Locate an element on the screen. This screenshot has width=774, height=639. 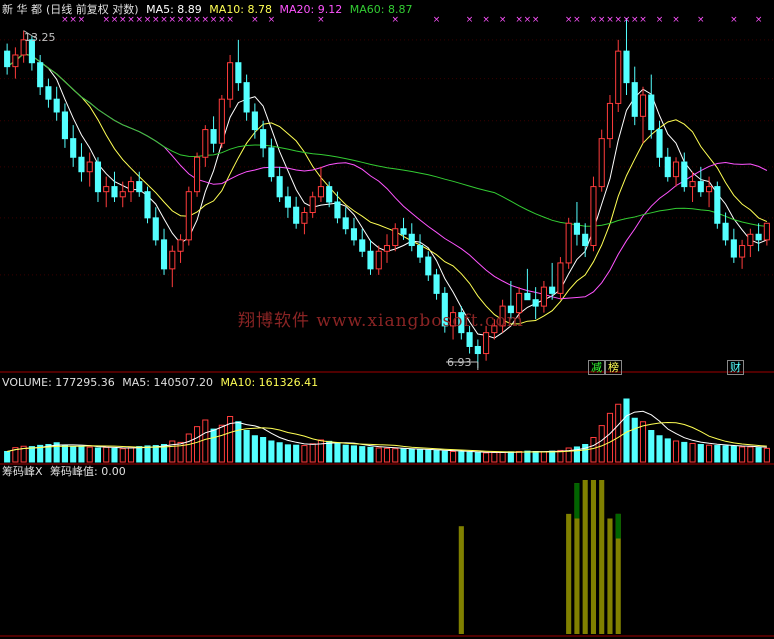
ma60-value: MA60: 8.87 is located at coordinates (381, 9).